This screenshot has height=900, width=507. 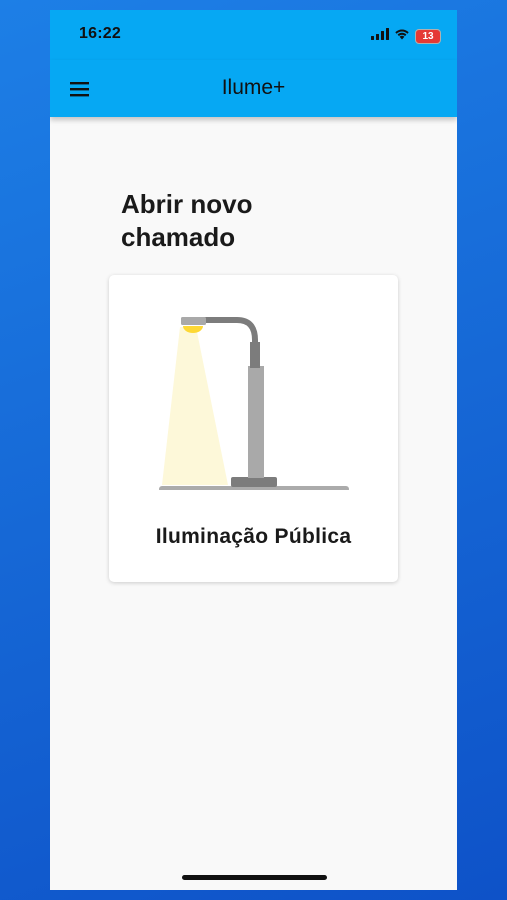 I want to click on street-lamp-icon, so click(x=254, y=397).